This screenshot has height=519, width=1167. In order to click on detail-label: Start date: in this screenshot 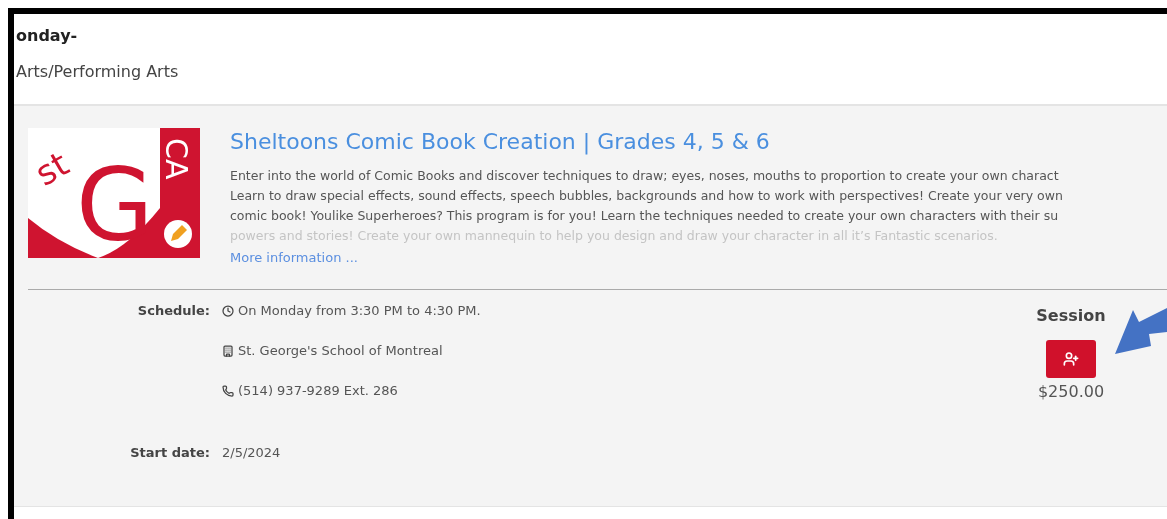, I will do `click(169, 453)`.